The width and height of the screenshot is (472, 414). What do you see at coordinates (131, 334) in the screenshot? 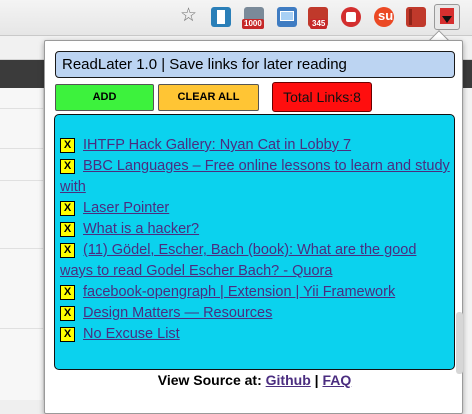
I see `saved-link: No Excuse List` at bounding box center [131, 334].